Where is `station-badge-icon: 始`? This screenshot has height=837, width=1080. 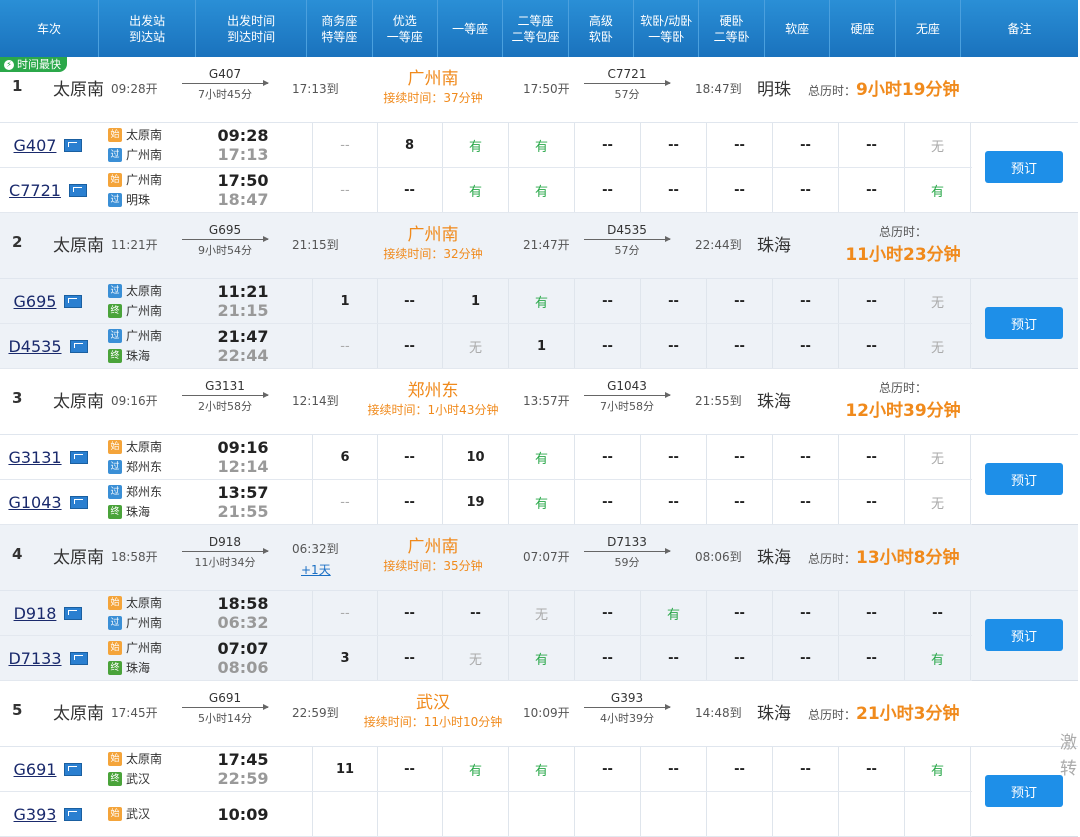
station-badge-icon: 始 is located at coordinates (115, 603).